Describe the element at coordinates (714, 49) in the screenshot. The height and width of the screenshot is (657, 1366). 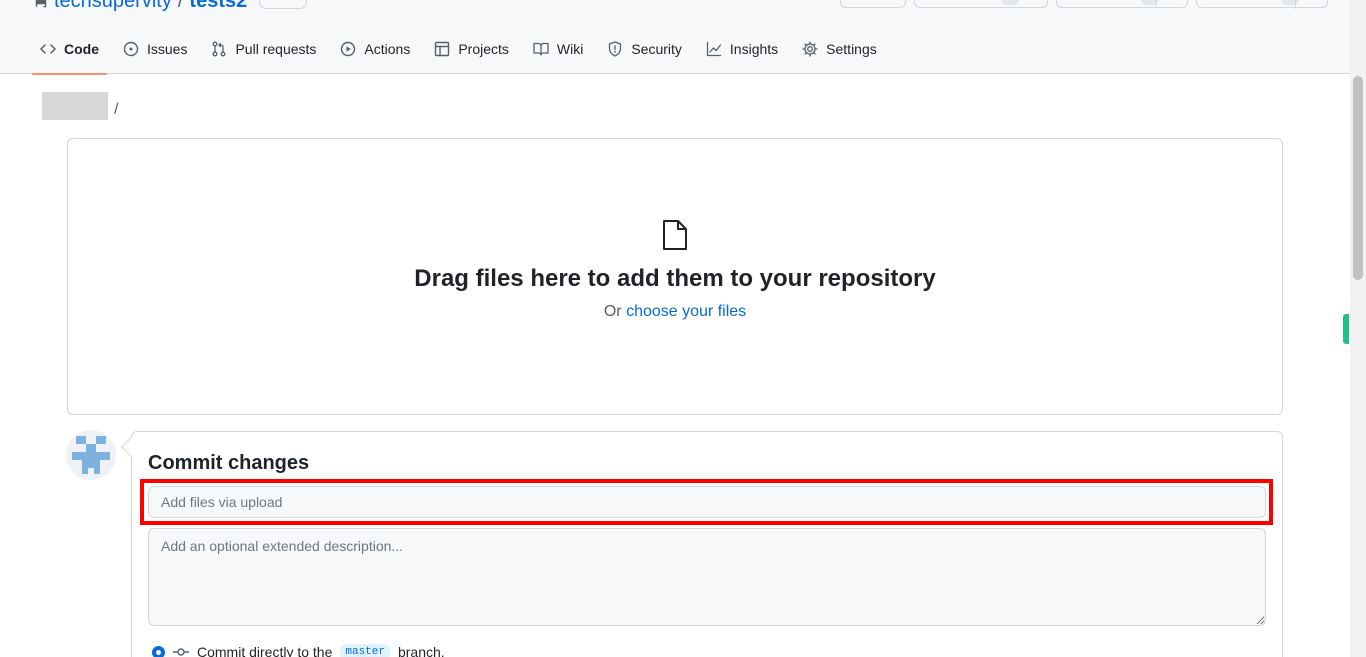
I see `graph-icon` at that location.